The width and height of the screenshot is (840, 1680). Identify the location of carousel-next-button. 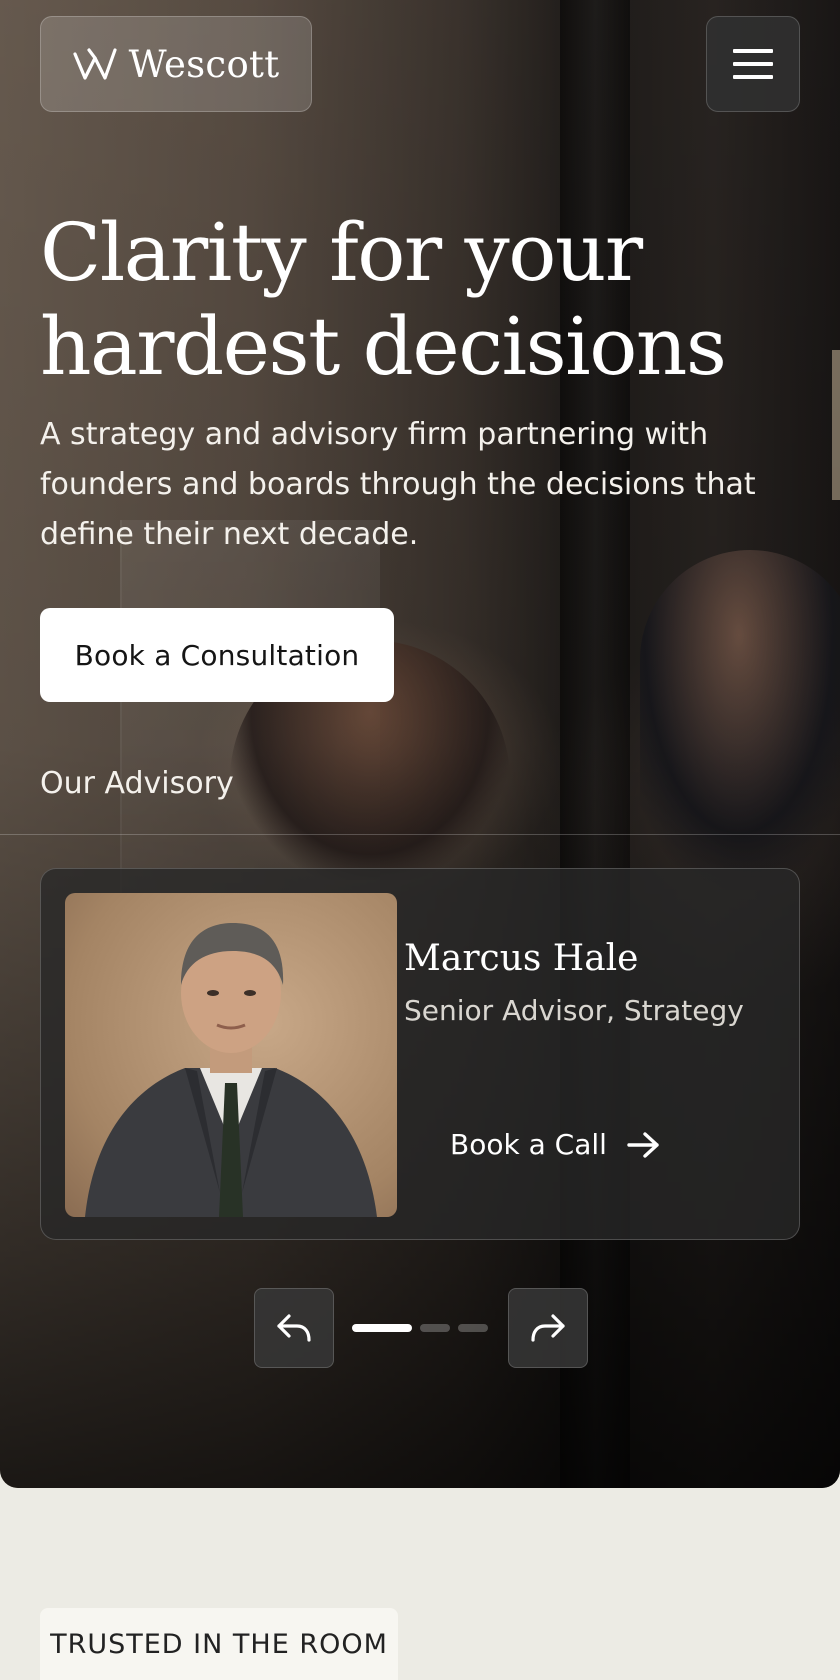
(548, 1328).